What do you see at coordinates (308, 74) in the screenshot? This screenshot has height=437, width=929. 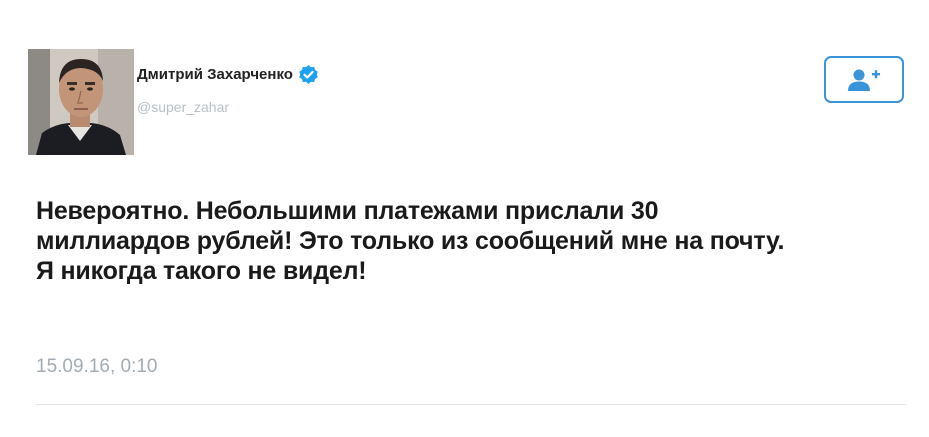 I see `verified-badge-icon` at bounding box center [308, 74].